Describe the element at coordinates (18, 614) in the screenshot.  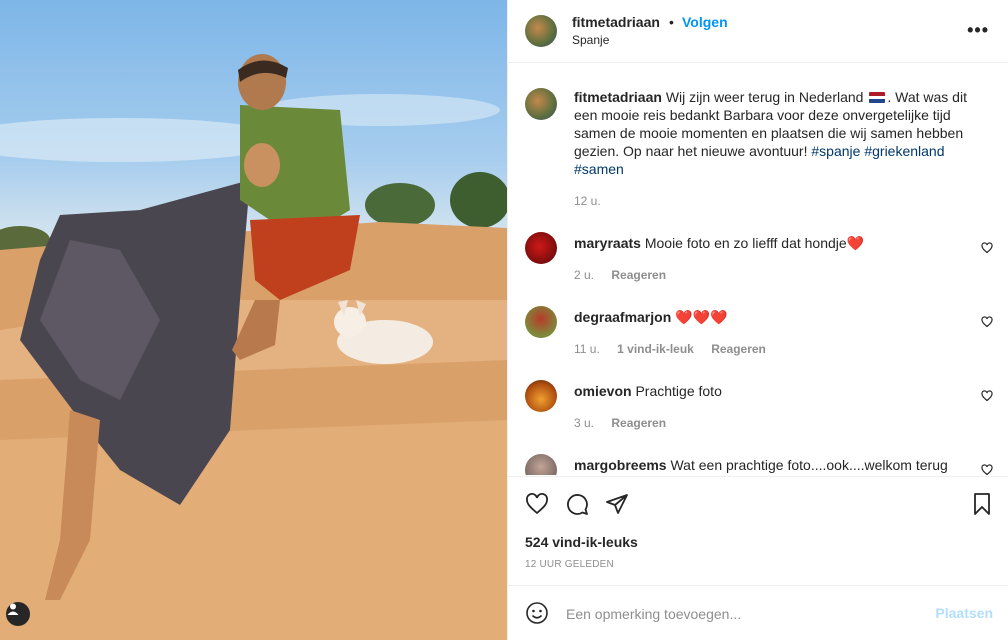
I see `tagged-people-icon` at that location.